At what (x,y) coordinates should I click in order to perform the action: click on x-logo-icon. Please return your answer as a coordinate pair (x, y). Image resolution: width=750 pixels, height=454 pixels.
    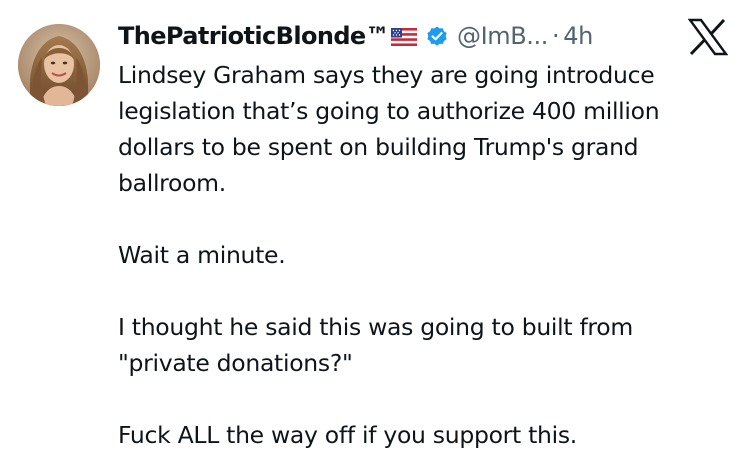
    Looking at the image, I should click on (708, 37).